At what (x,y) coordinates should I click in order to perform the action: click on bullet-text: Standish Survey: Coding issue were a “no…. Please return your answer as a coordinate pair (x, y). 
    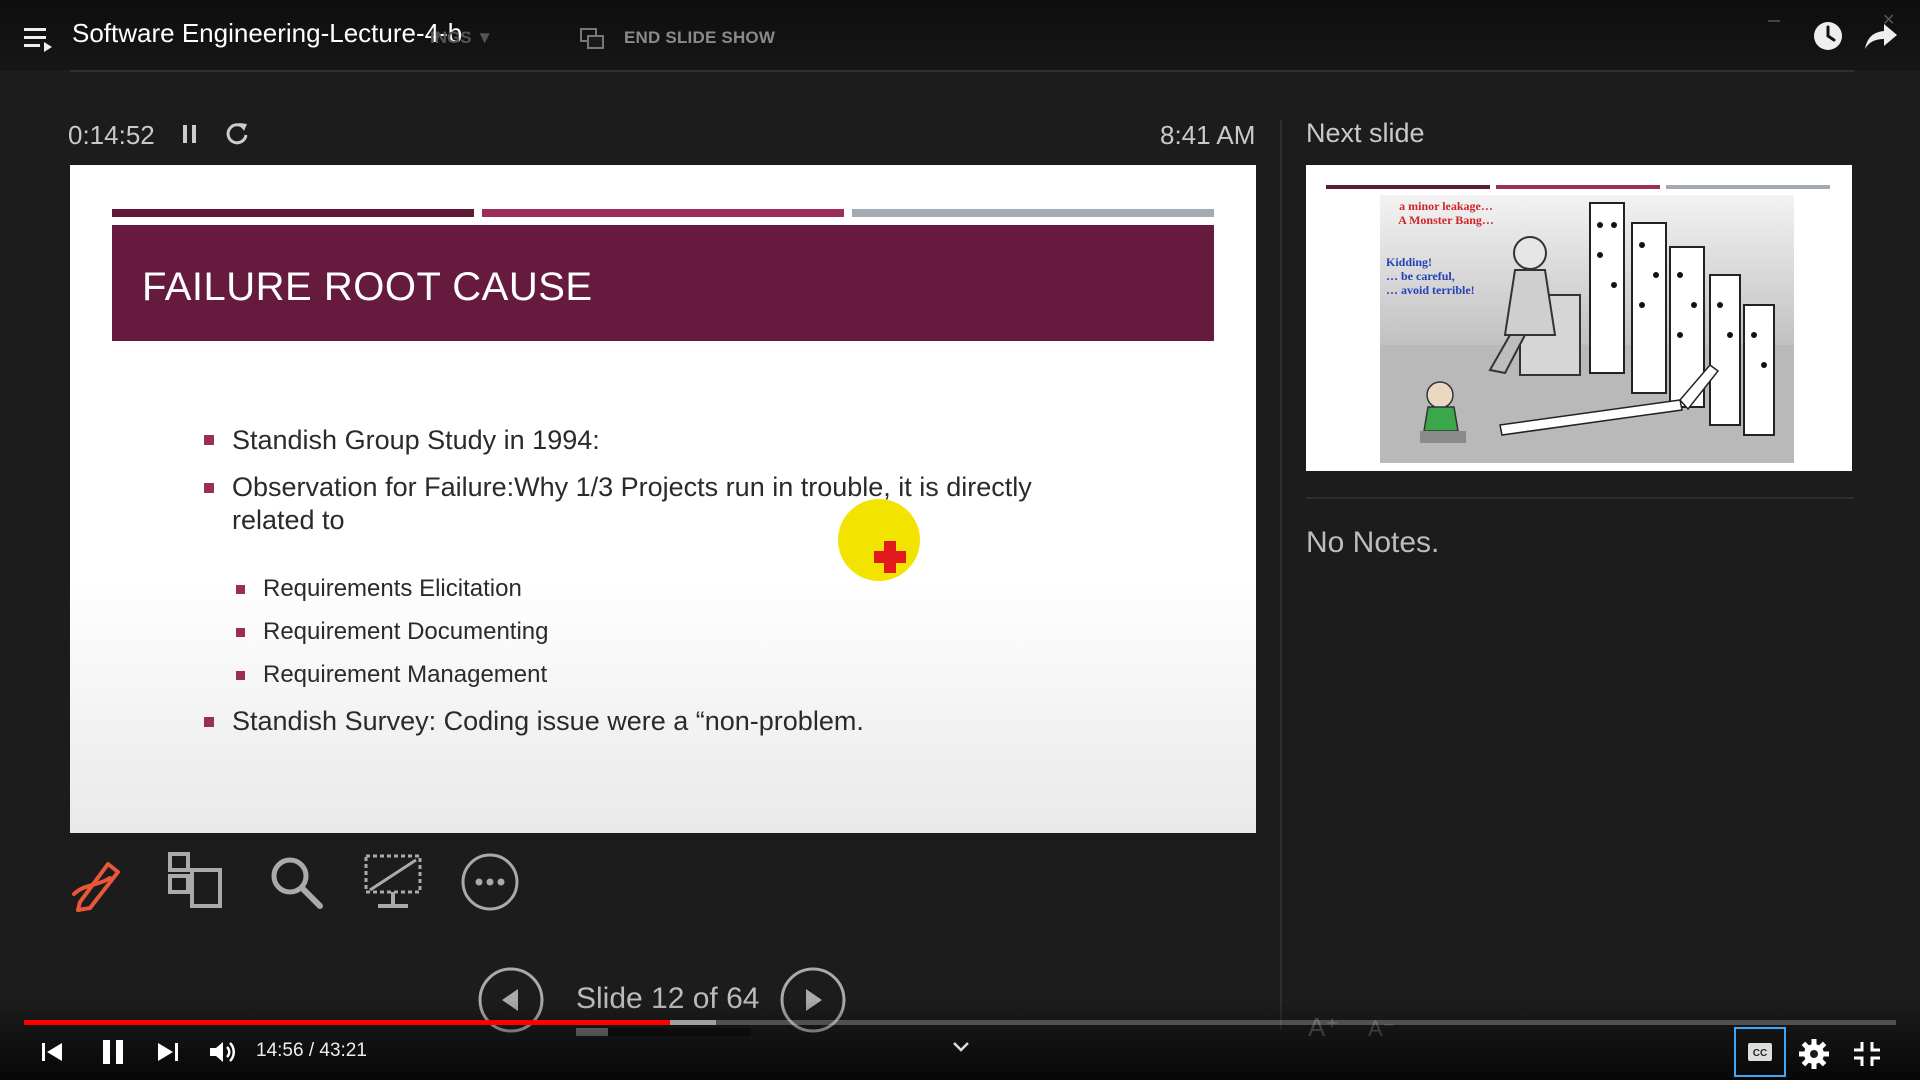
    Looking at the image, I should click on (548, 721).